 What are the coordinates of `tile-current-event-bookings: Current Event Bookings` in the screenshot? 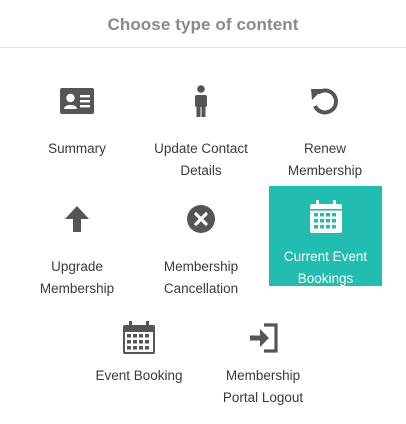 It's located at (325, 236).